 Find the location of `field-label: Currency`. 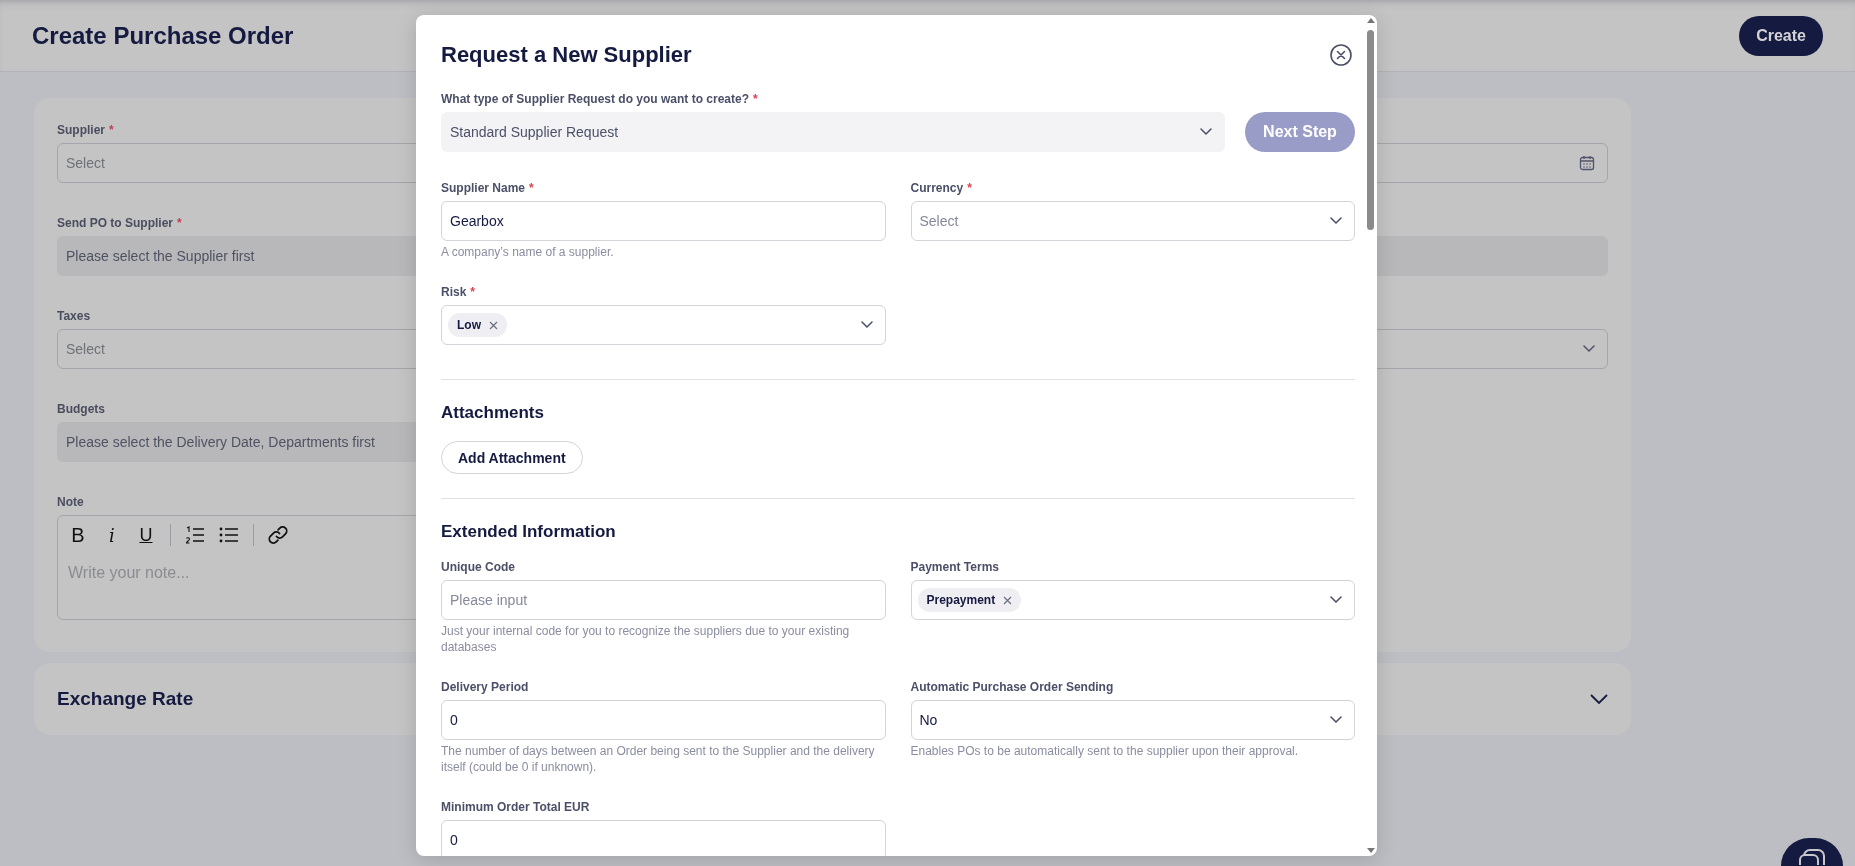

field-label: Currency is located at coordinates (937, 188).